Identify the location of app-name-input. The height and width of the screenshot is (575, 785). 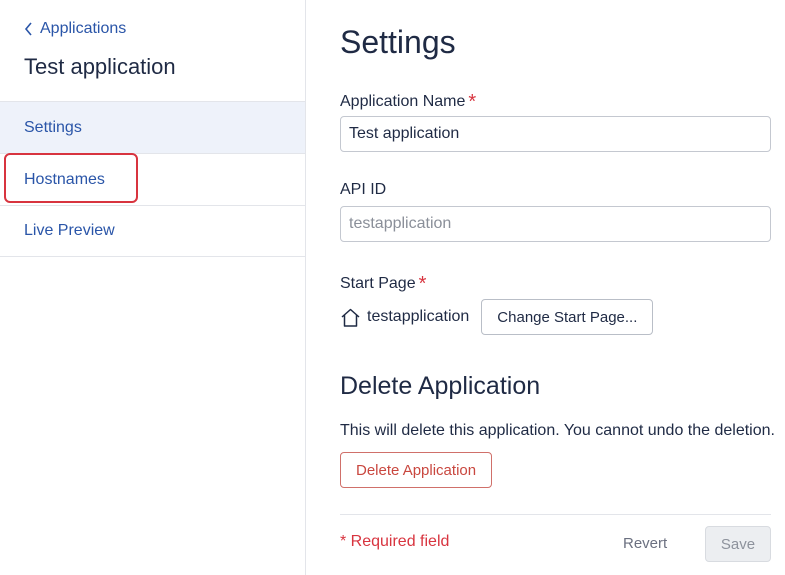
(555, 134).